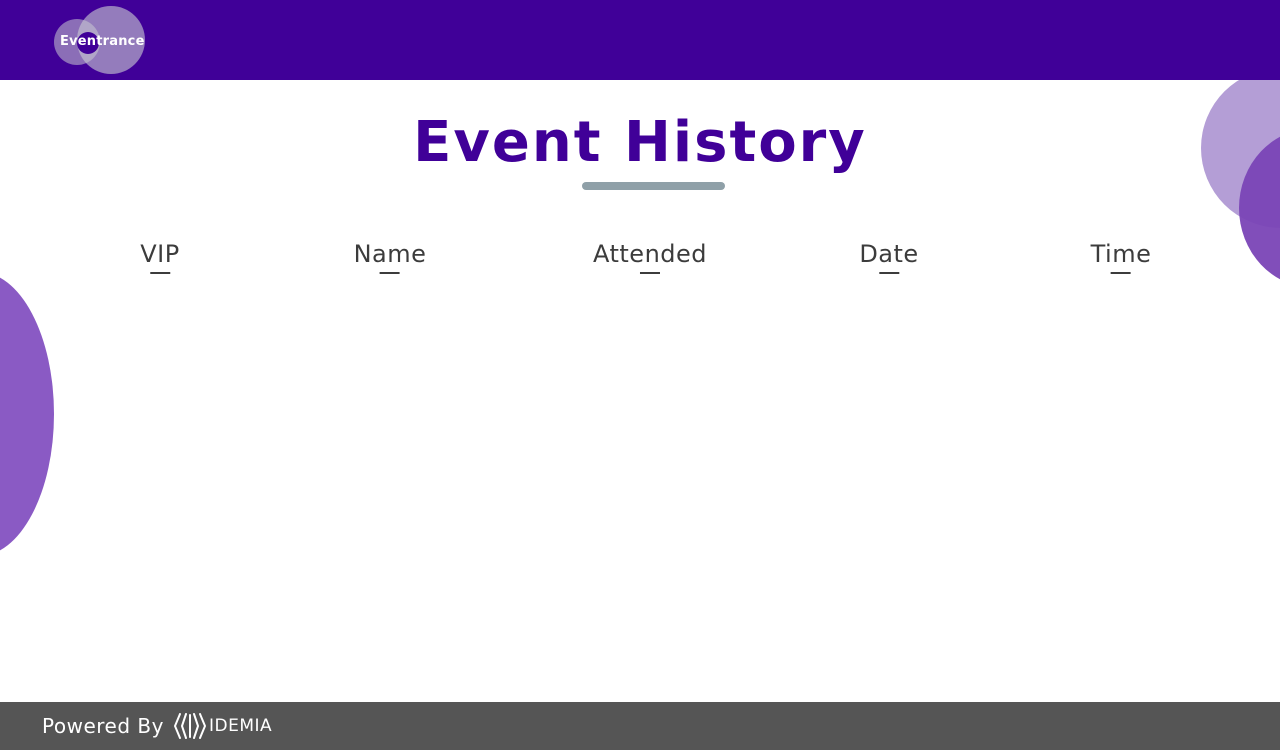 Image resolution: width=1280 pixels, height=750 pixels. Describe the element at coordinates (889, 254) in the screenshot. I see `column-header-date-label: Date` at that location.